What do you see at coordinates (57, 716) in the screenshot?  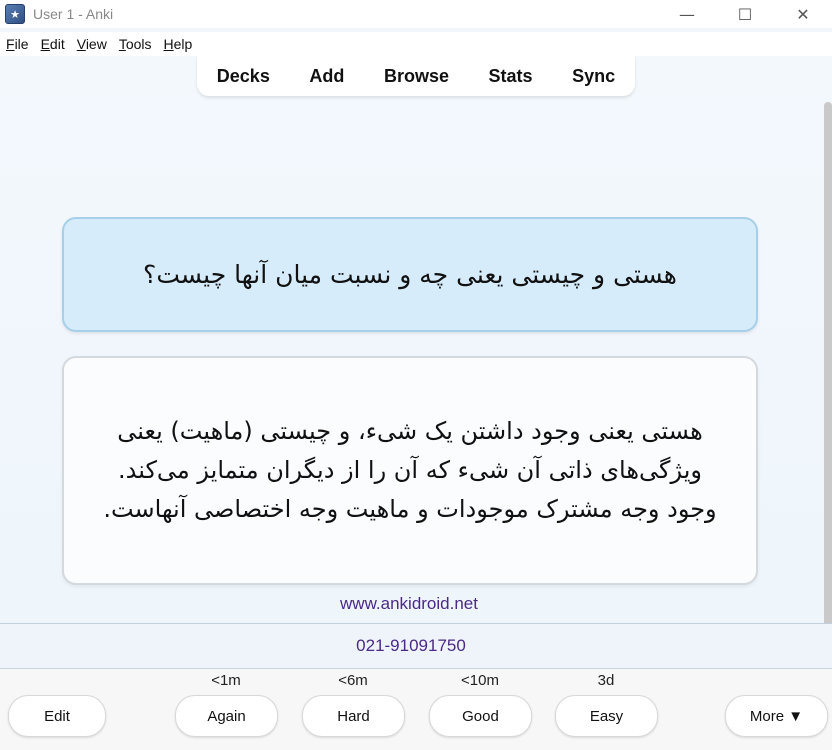 I see `edit-button: Edit` at bounding box center [57, 716].